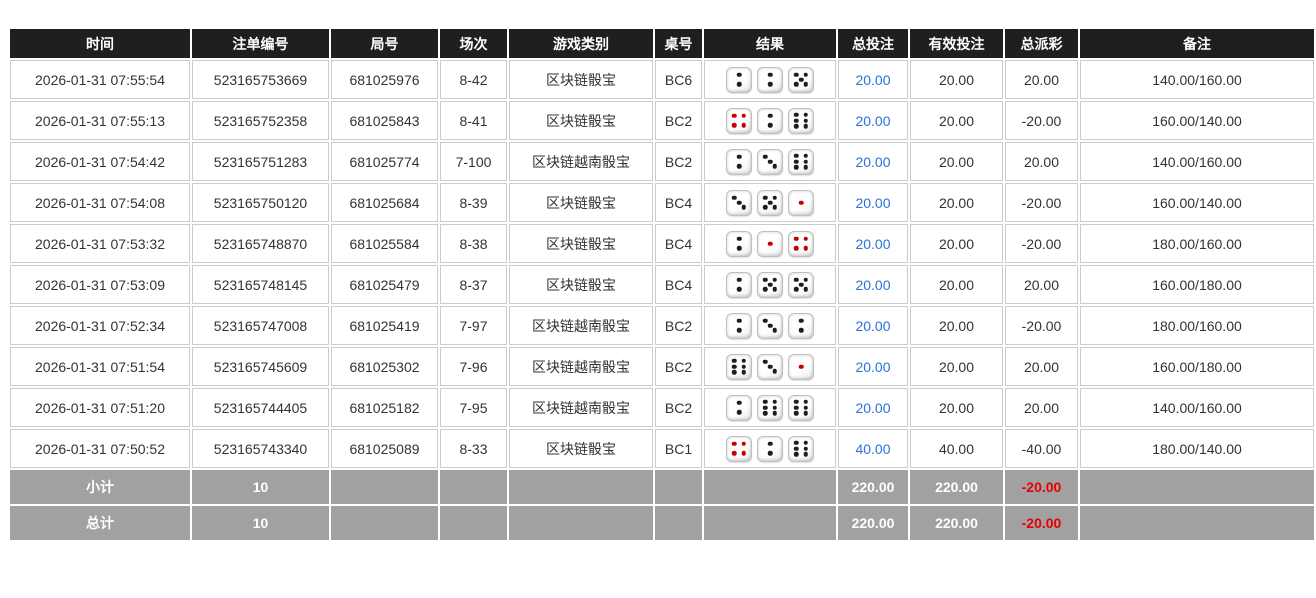 This screenshot has width=1316, height=598. Describe the element at coordinates (678, 448) in the screenshot. I see `cell-table-no: BC1` at that location.